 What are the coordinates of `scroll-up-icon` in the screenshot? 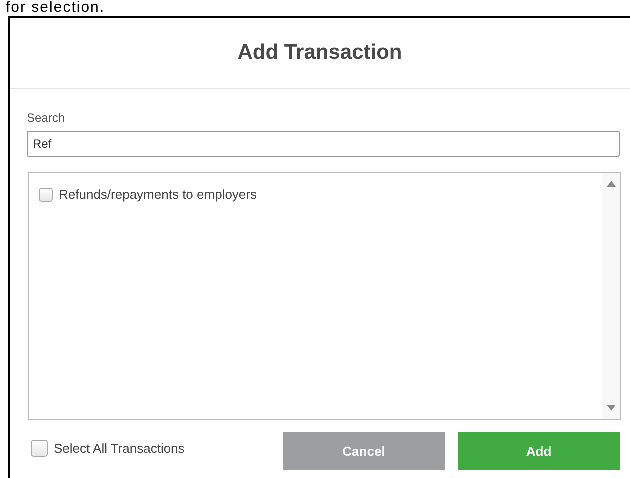 It's located at (611, 184).